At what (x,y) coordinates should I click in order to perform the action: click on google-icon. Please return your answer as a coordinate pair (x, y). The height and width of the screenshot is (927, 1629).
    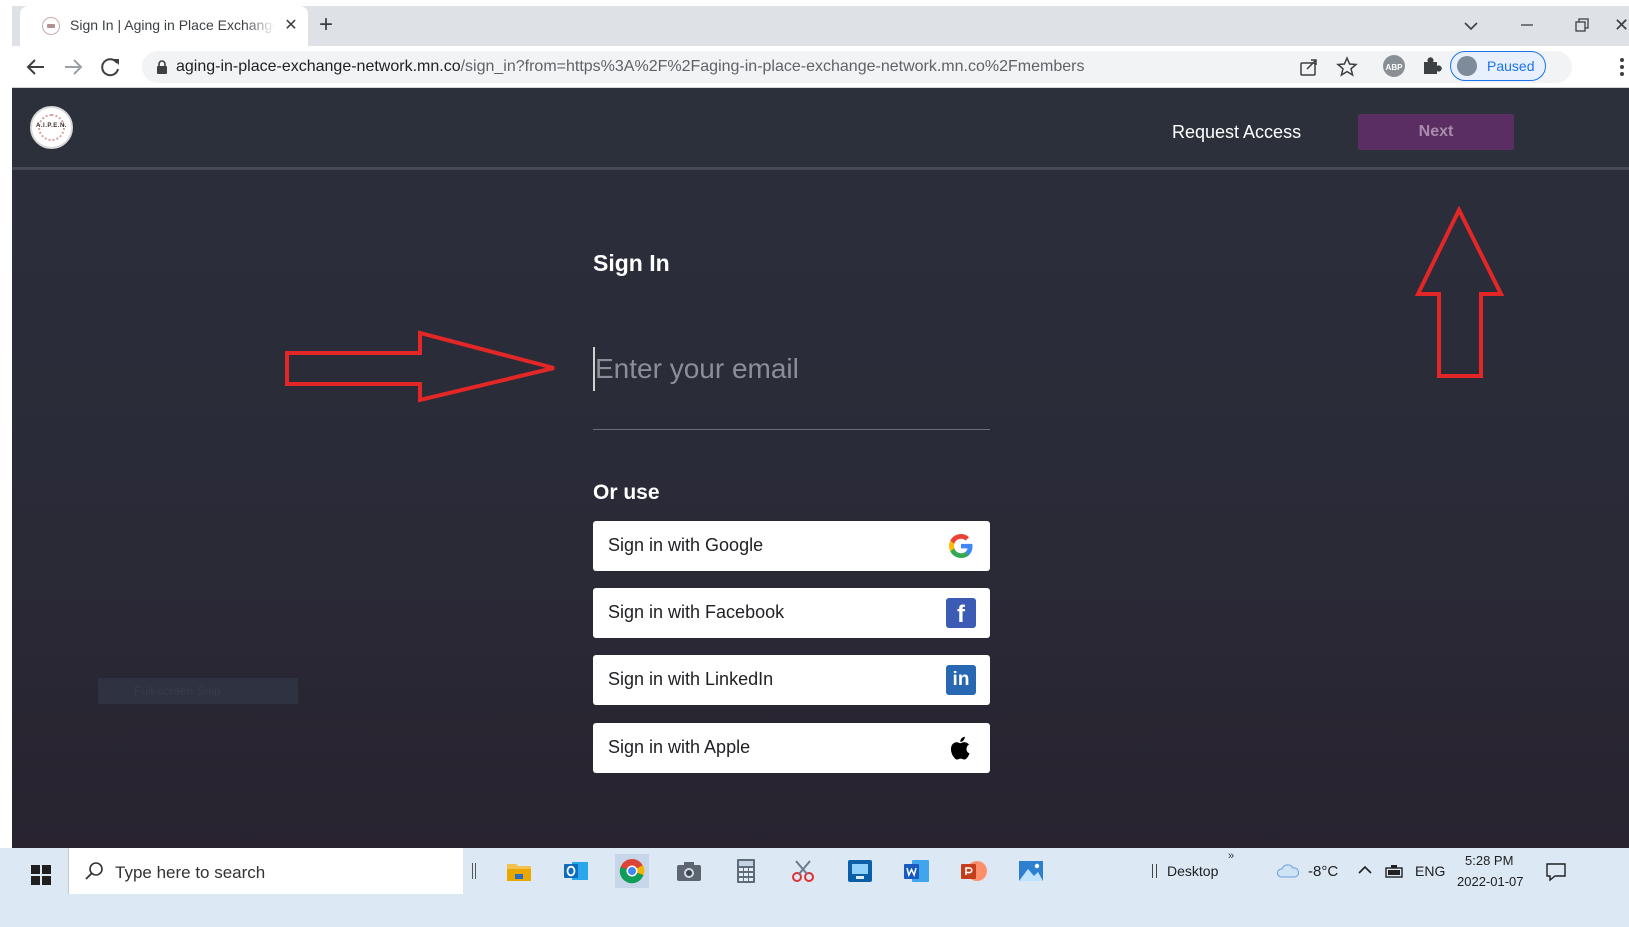
    Looking at the image, I should click on (961, 546).